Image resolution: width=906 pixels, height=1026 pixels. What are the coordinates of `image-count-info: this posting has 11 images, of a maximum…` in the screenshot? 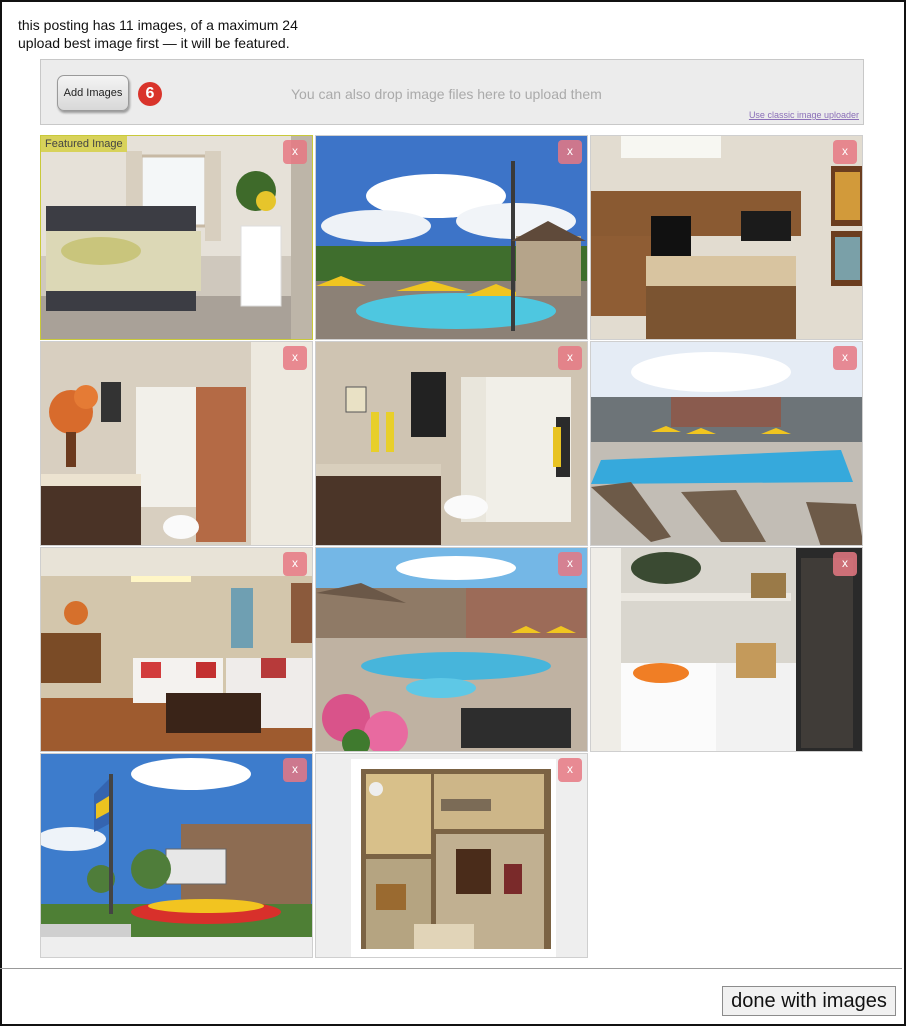 It's located at (158, 34).